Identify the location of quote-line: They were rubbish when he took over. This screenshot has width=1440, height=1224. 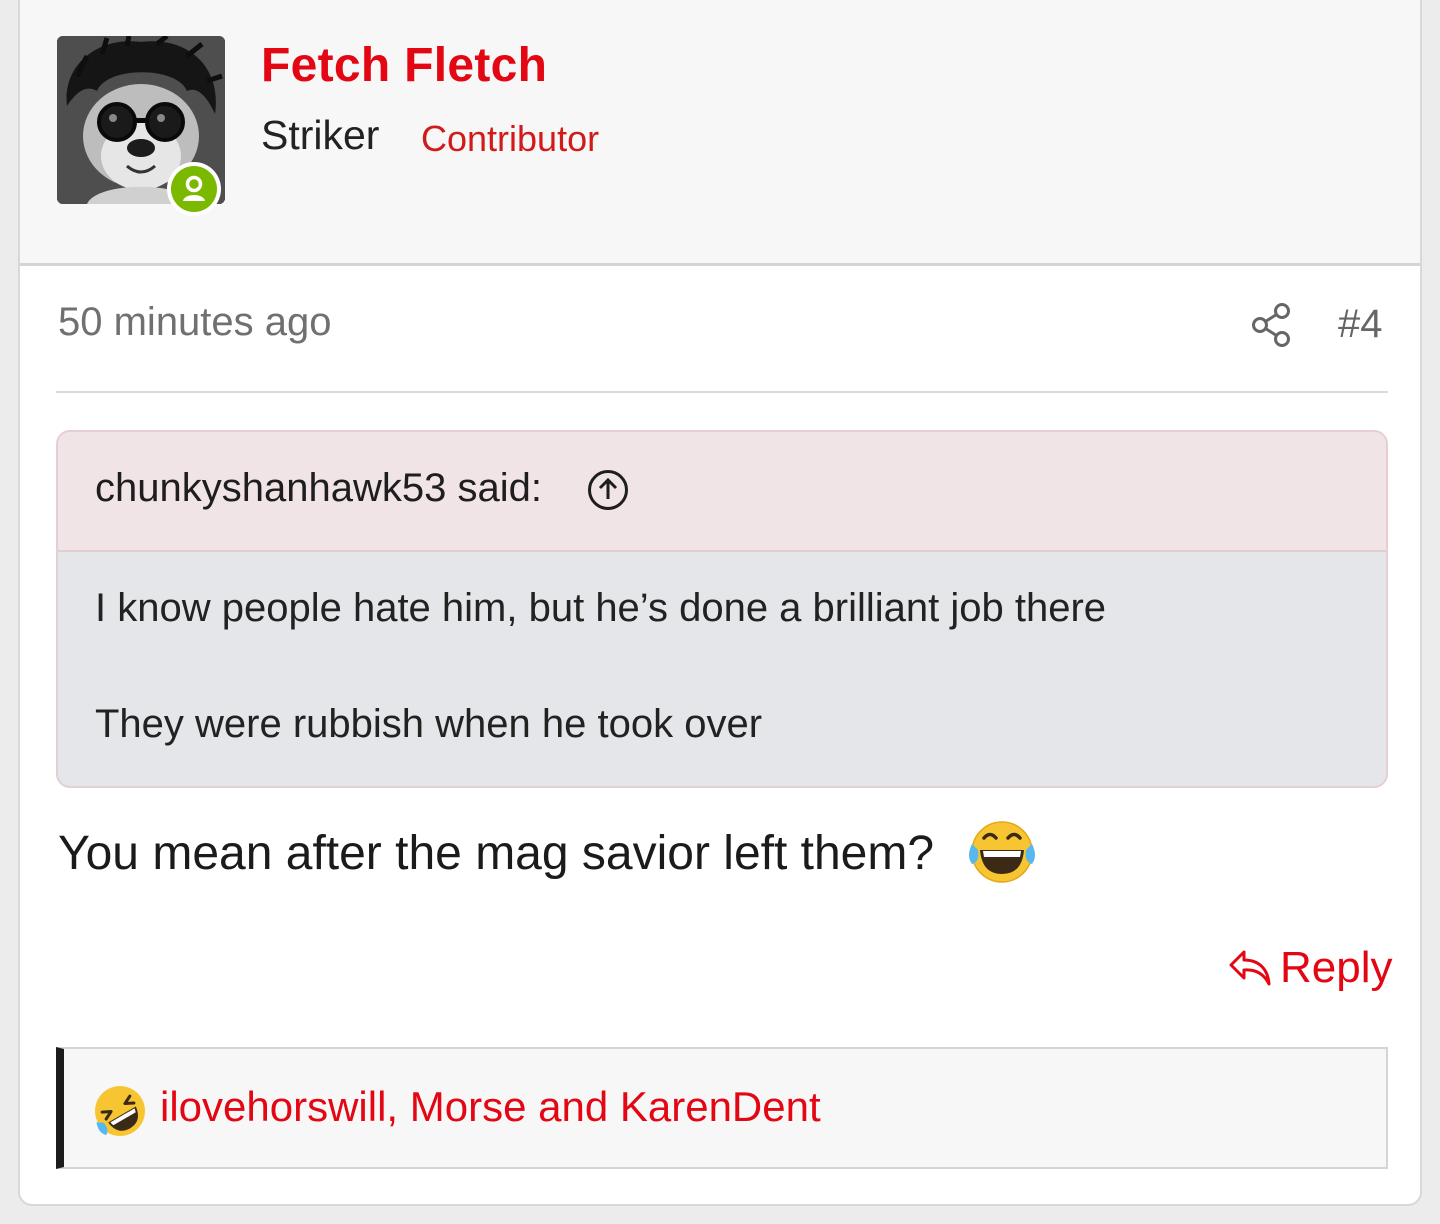
(429, 724).